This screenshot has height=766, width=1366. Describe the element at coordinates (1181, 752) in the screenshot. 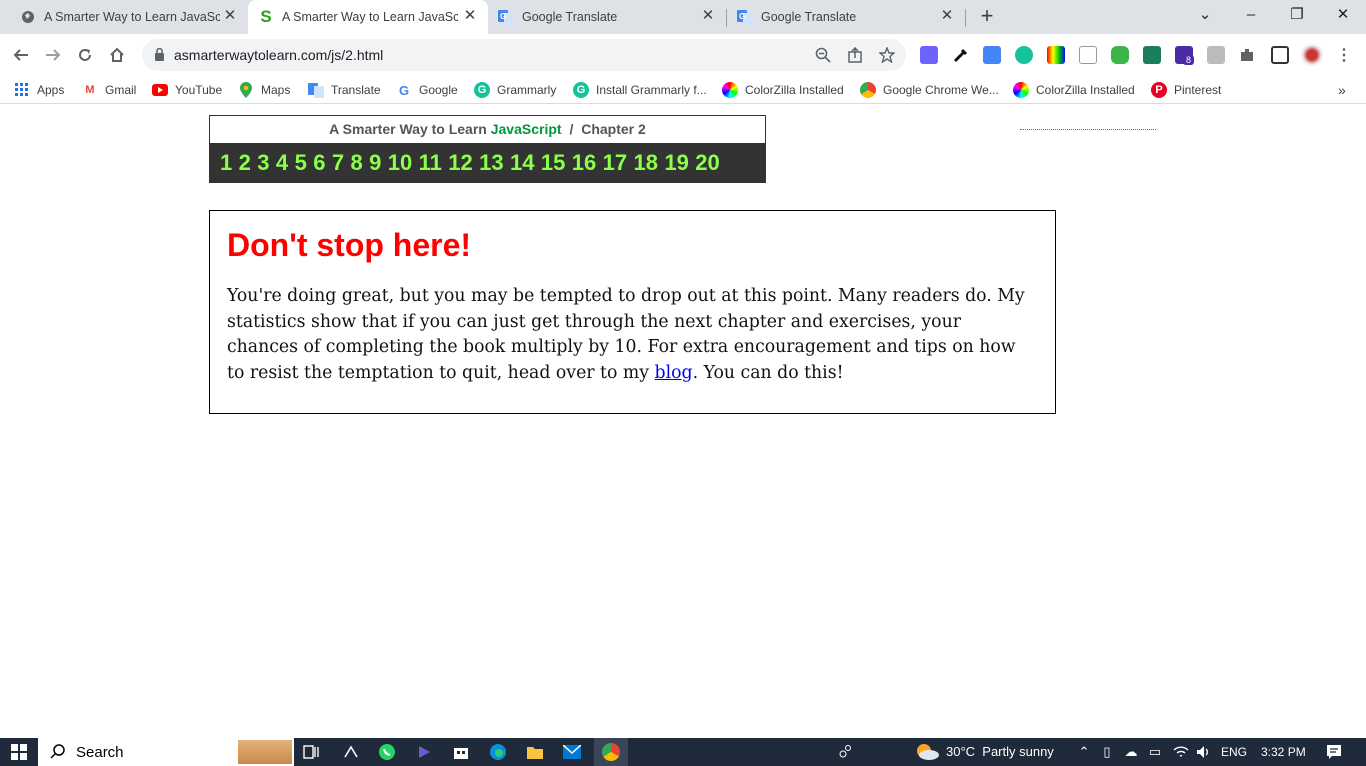

I see `wifi-icon` at that location.